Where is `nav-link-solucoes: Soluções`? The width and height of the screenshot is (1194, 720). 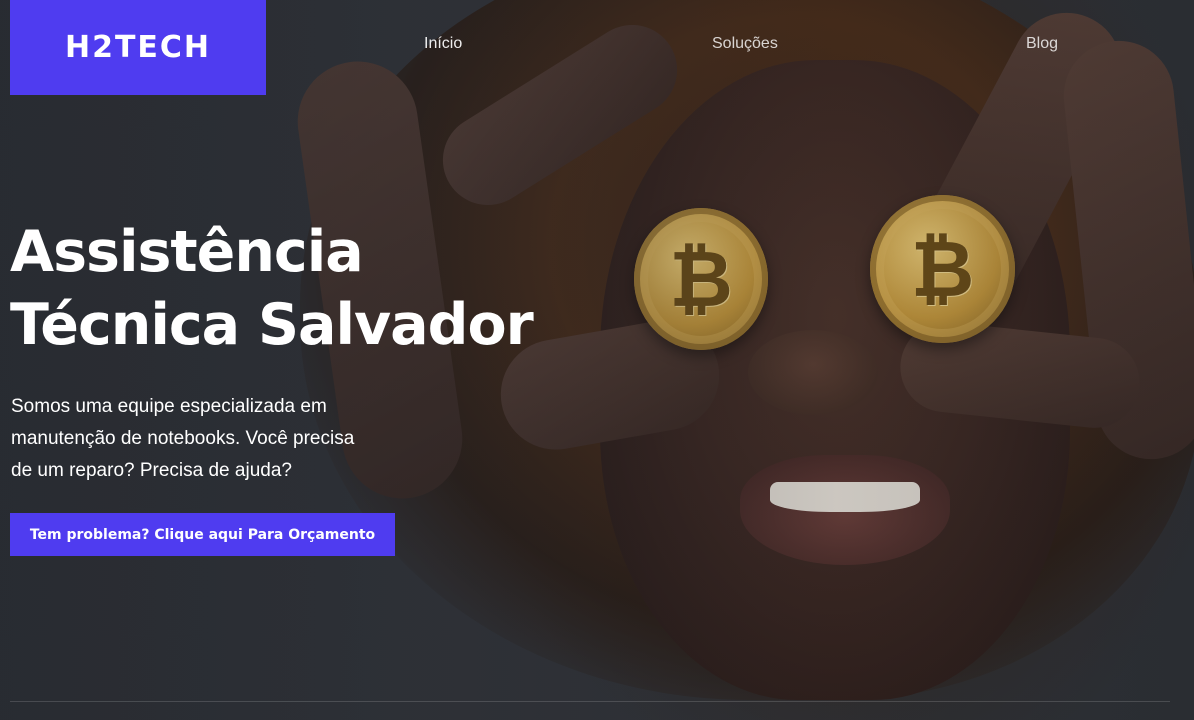 nav-link-solucoes: Soluções is located at coordinates (745, 44).